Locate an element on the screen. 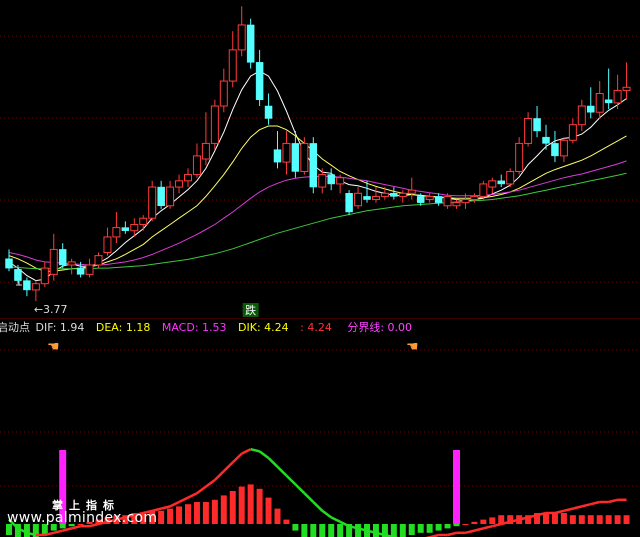  start-point-label: 启动点 is located at coordinates (15, 327).